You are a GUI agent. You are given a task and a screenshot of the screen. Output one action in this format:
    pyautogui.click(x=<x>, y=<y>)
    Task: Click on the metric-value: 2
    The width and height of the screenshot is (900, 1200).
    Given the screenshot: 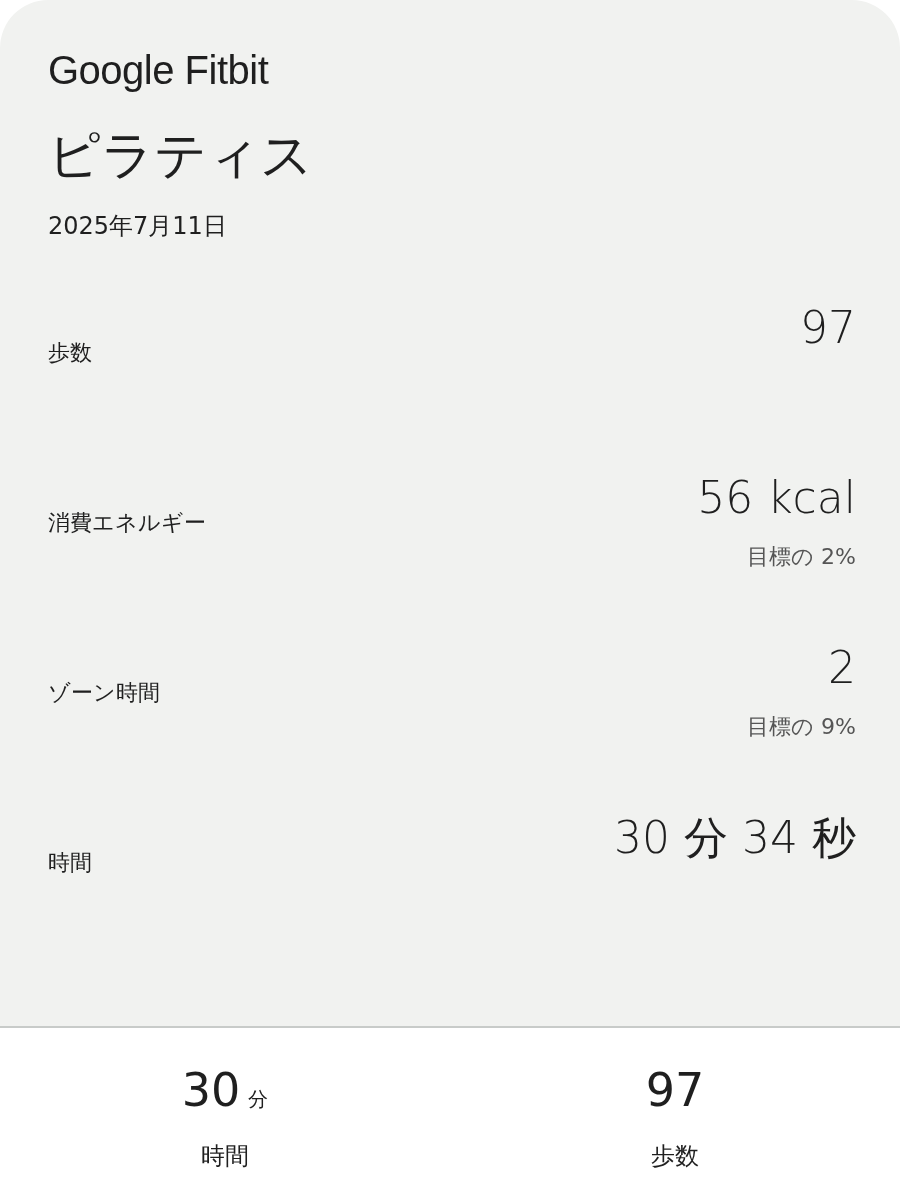 What is the action you would take?
    pyautogui.click(x=842, y=668)
    